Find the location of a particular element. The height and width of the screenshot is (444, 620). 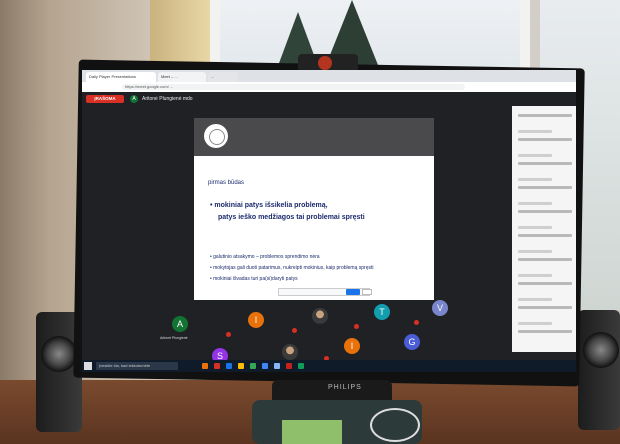

windows-start-icon is located at coordinates (88, 366).